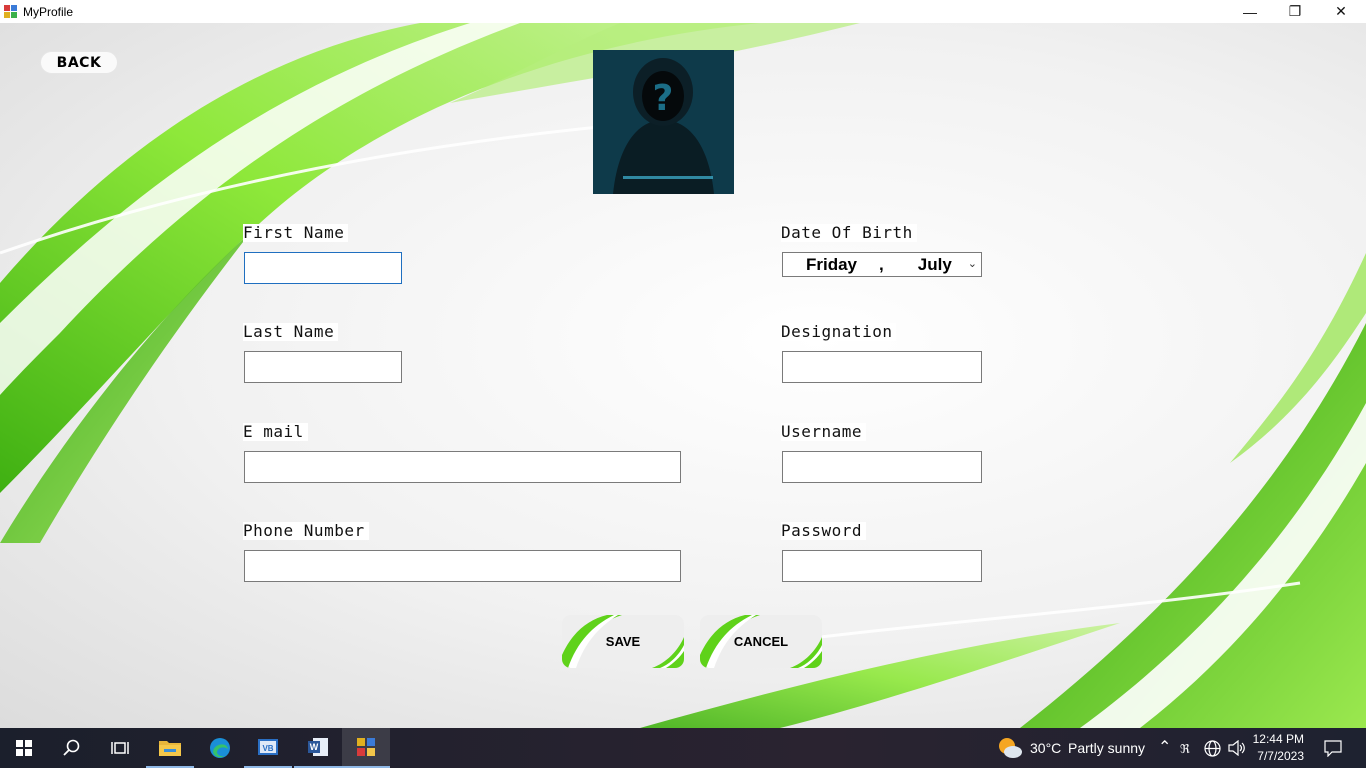  Describe the element at coordinates (882, 367) in the screenshot. I see `designation-input` at that location.